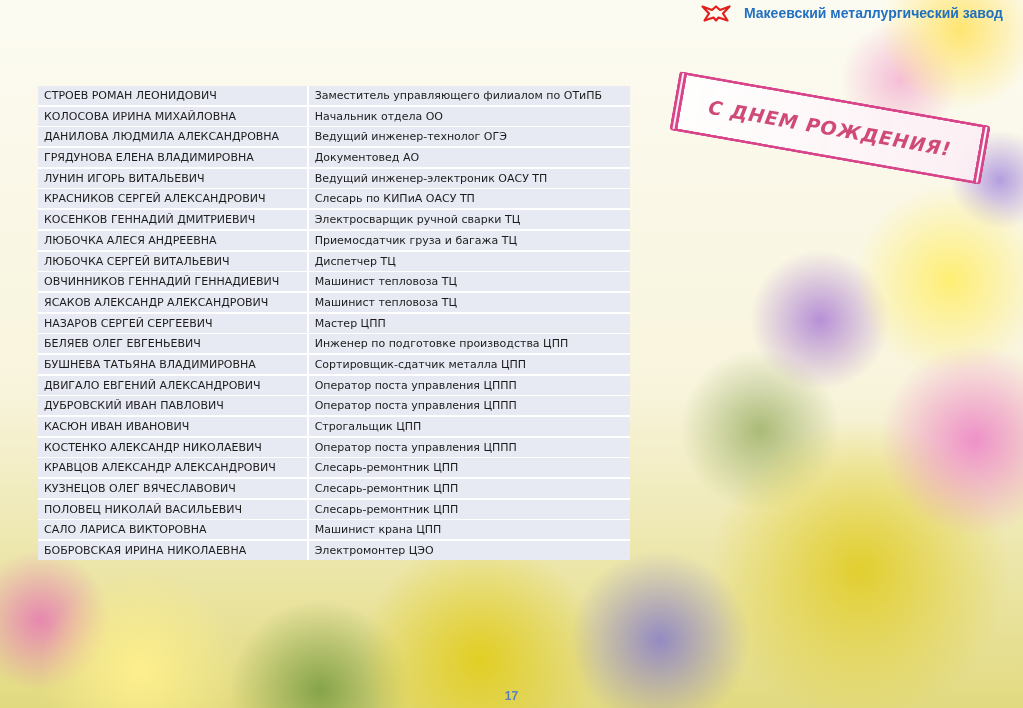 This screenshot has height=708, width=1023. I want to click on table-cell: ДУБРОВСКИЙ ИВАН ПАВЛОВИЧ, so click(172, 406).